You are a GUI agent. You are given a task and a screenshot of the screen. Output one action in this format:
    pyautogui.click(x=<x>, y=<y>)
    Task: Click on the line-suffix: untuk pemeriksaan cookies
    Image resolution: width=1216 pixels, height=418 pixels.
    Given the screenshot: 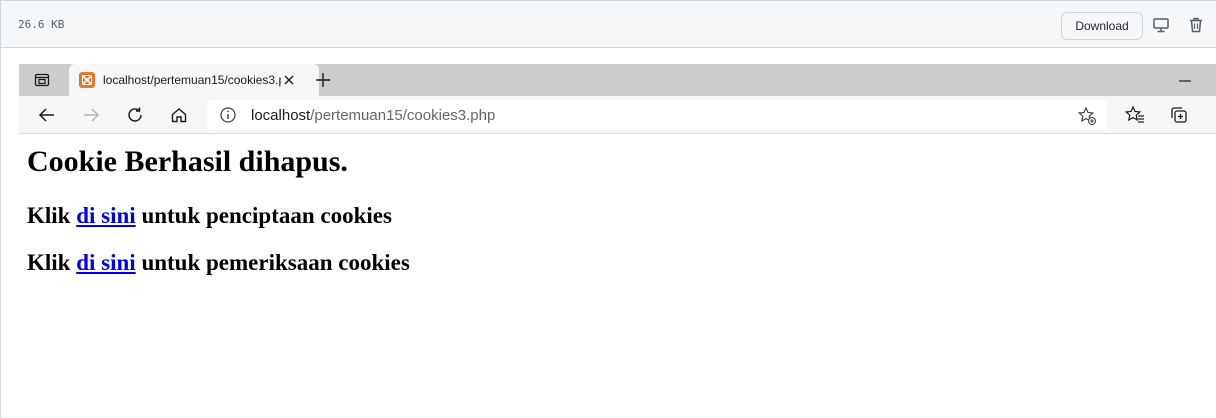 What is the action you would take?
    pyautogui.click(x=272, y=262)
    